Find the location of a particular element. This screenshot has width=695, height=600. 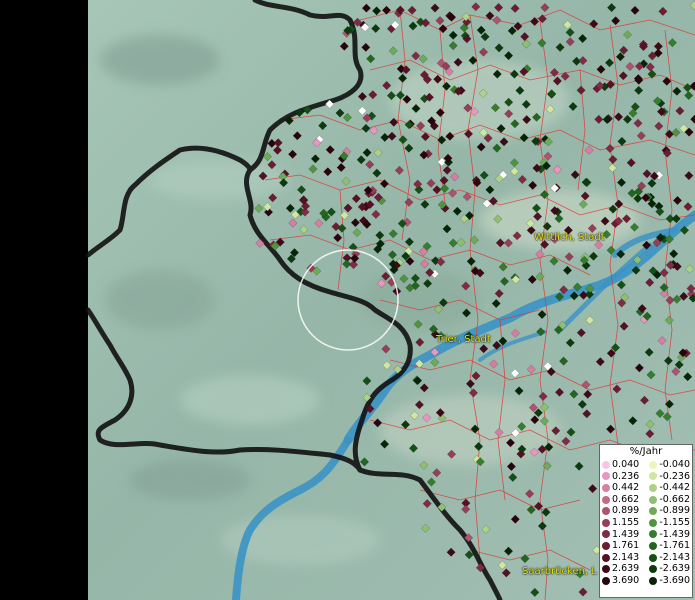

legend-value: -0.662 is located at coordinates (674, 499).